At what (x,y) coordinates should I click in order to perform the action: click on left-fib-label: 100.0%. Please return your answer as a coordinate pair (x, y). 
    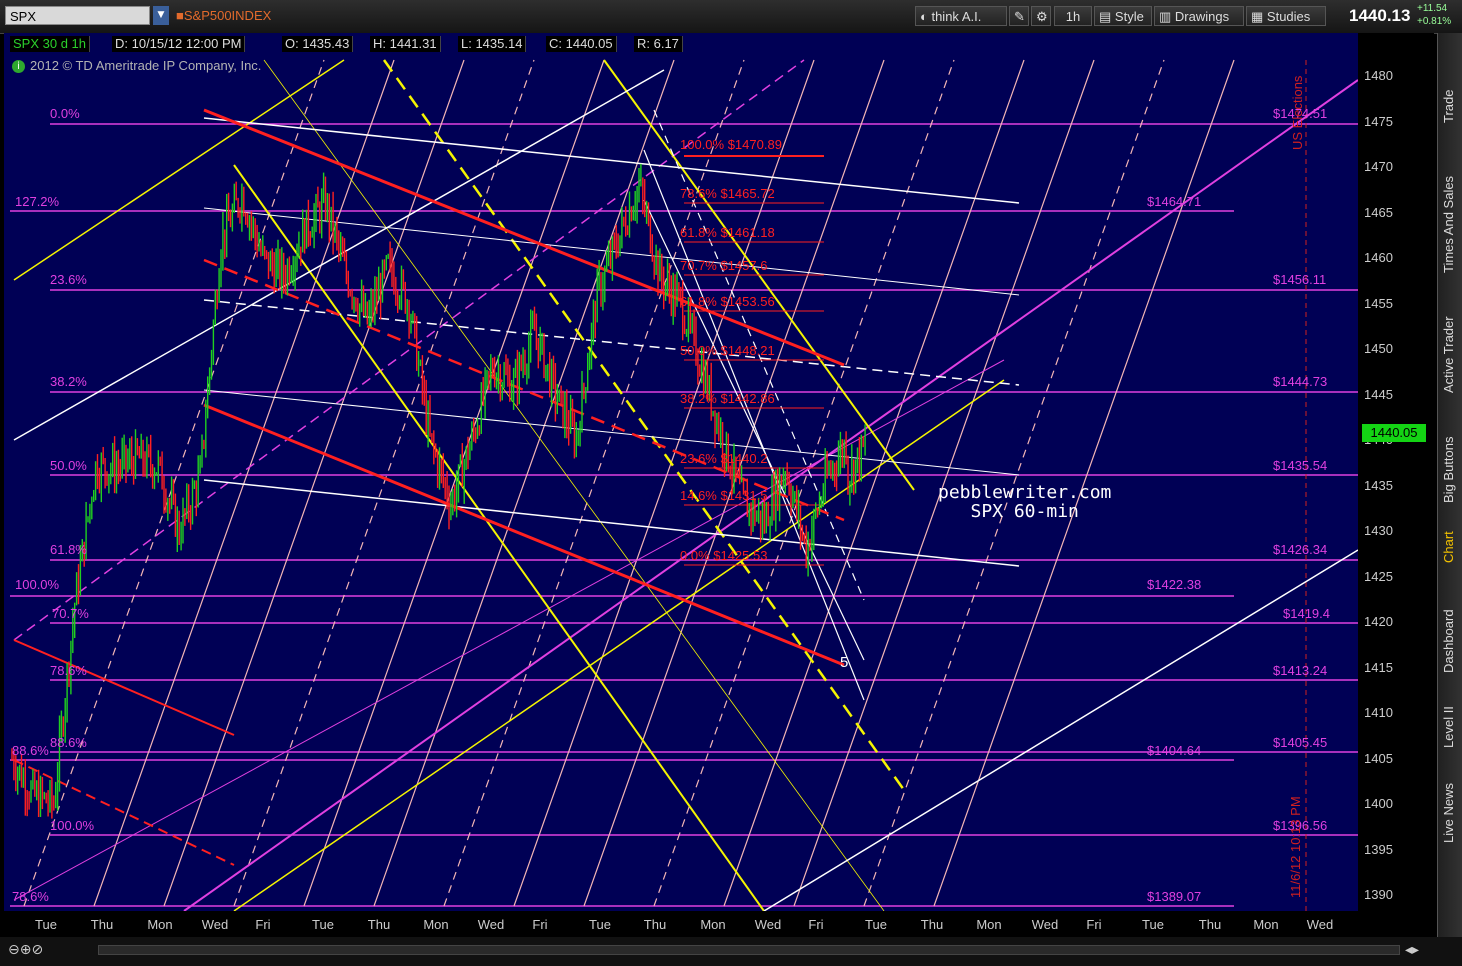
    Looking at the image, I should click on (72, 825).